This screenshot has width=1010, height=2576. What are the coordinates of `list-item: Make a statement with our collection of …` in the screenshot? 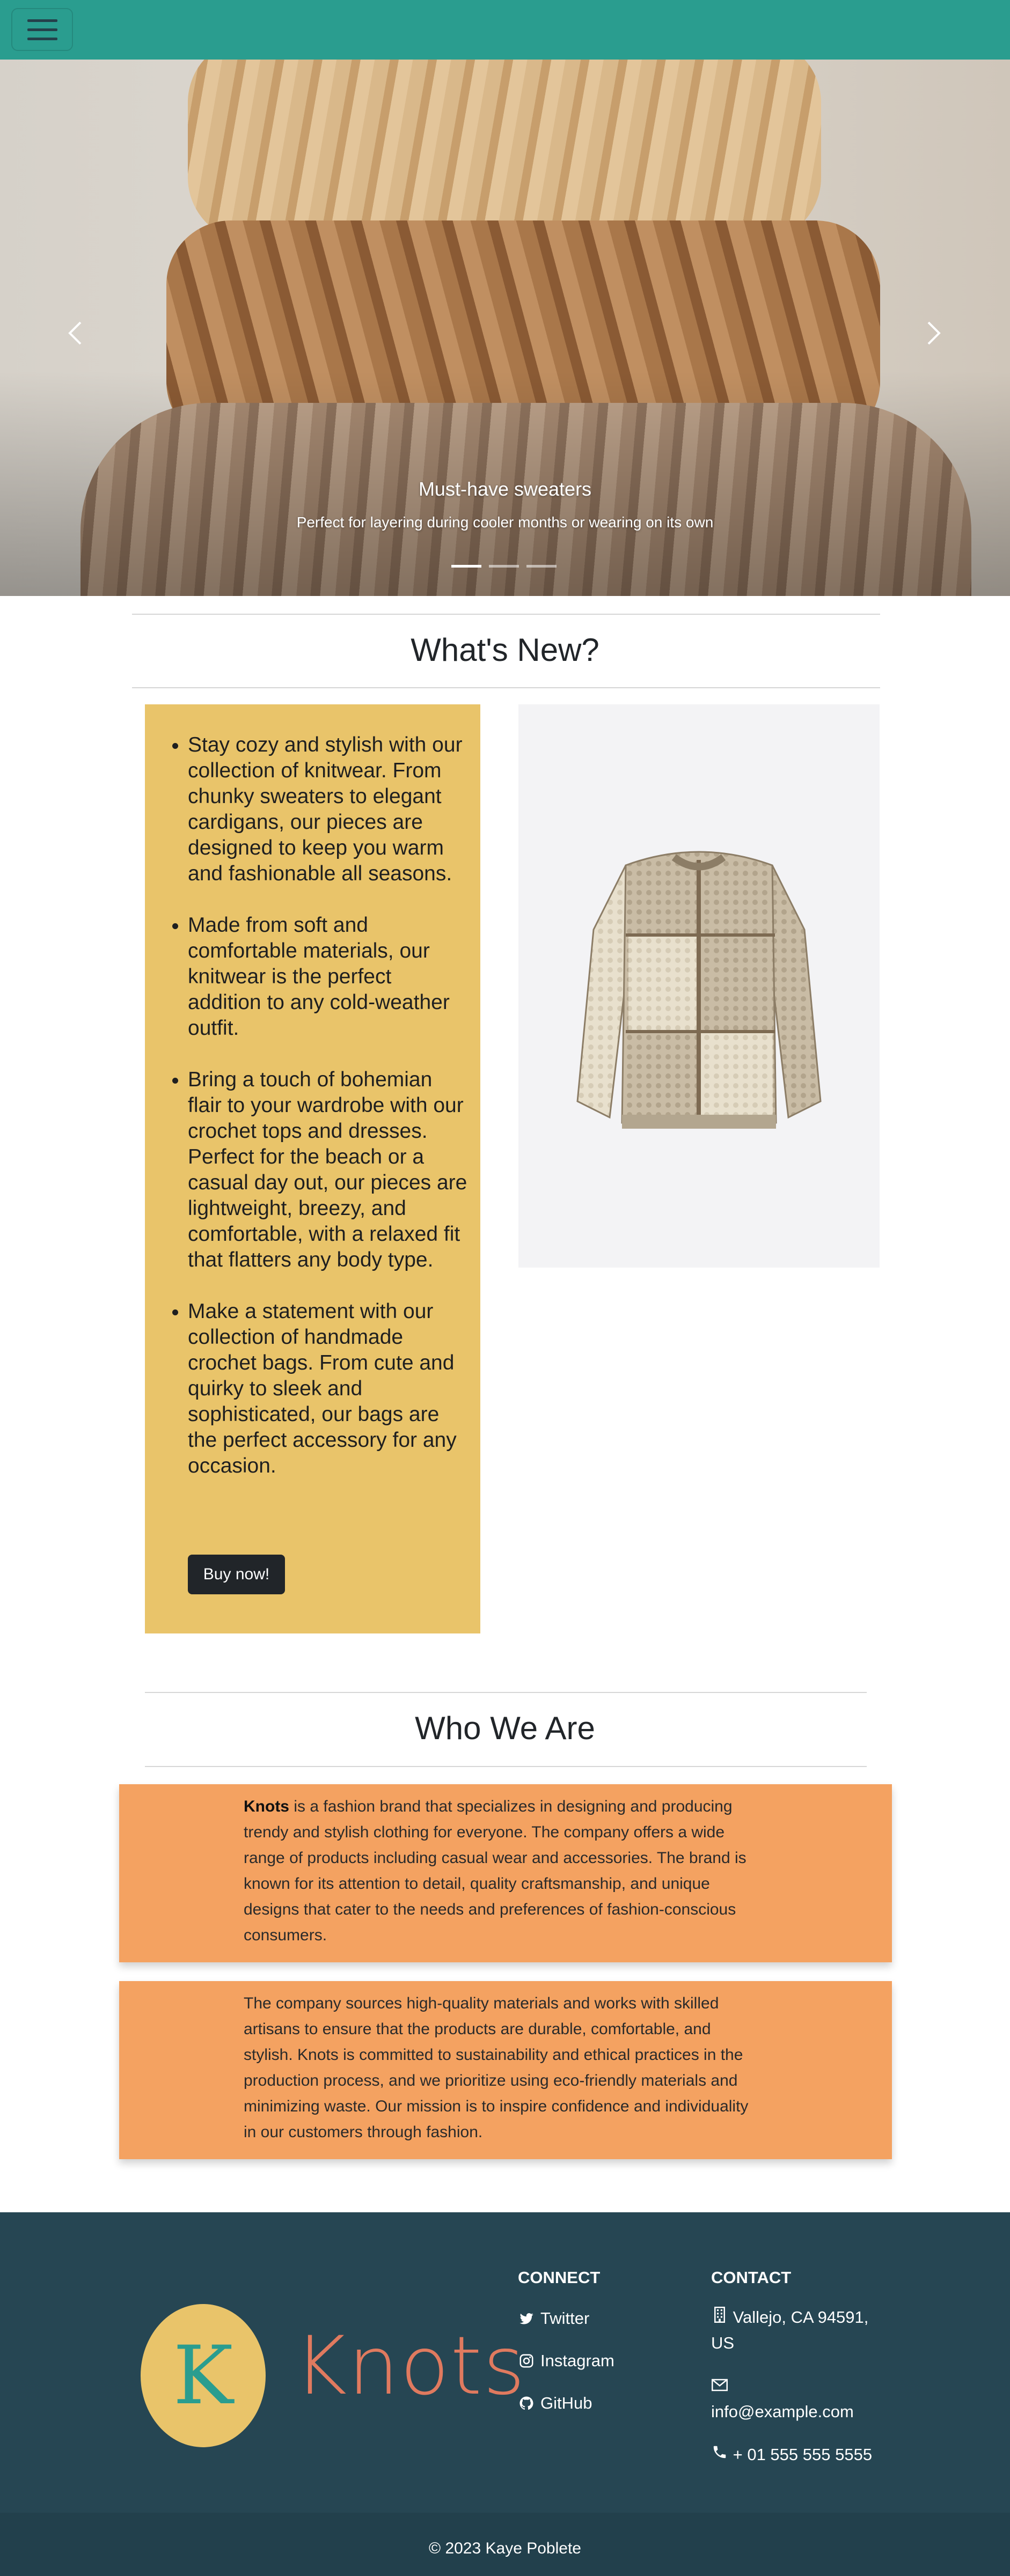 It's located at (329, 1389).